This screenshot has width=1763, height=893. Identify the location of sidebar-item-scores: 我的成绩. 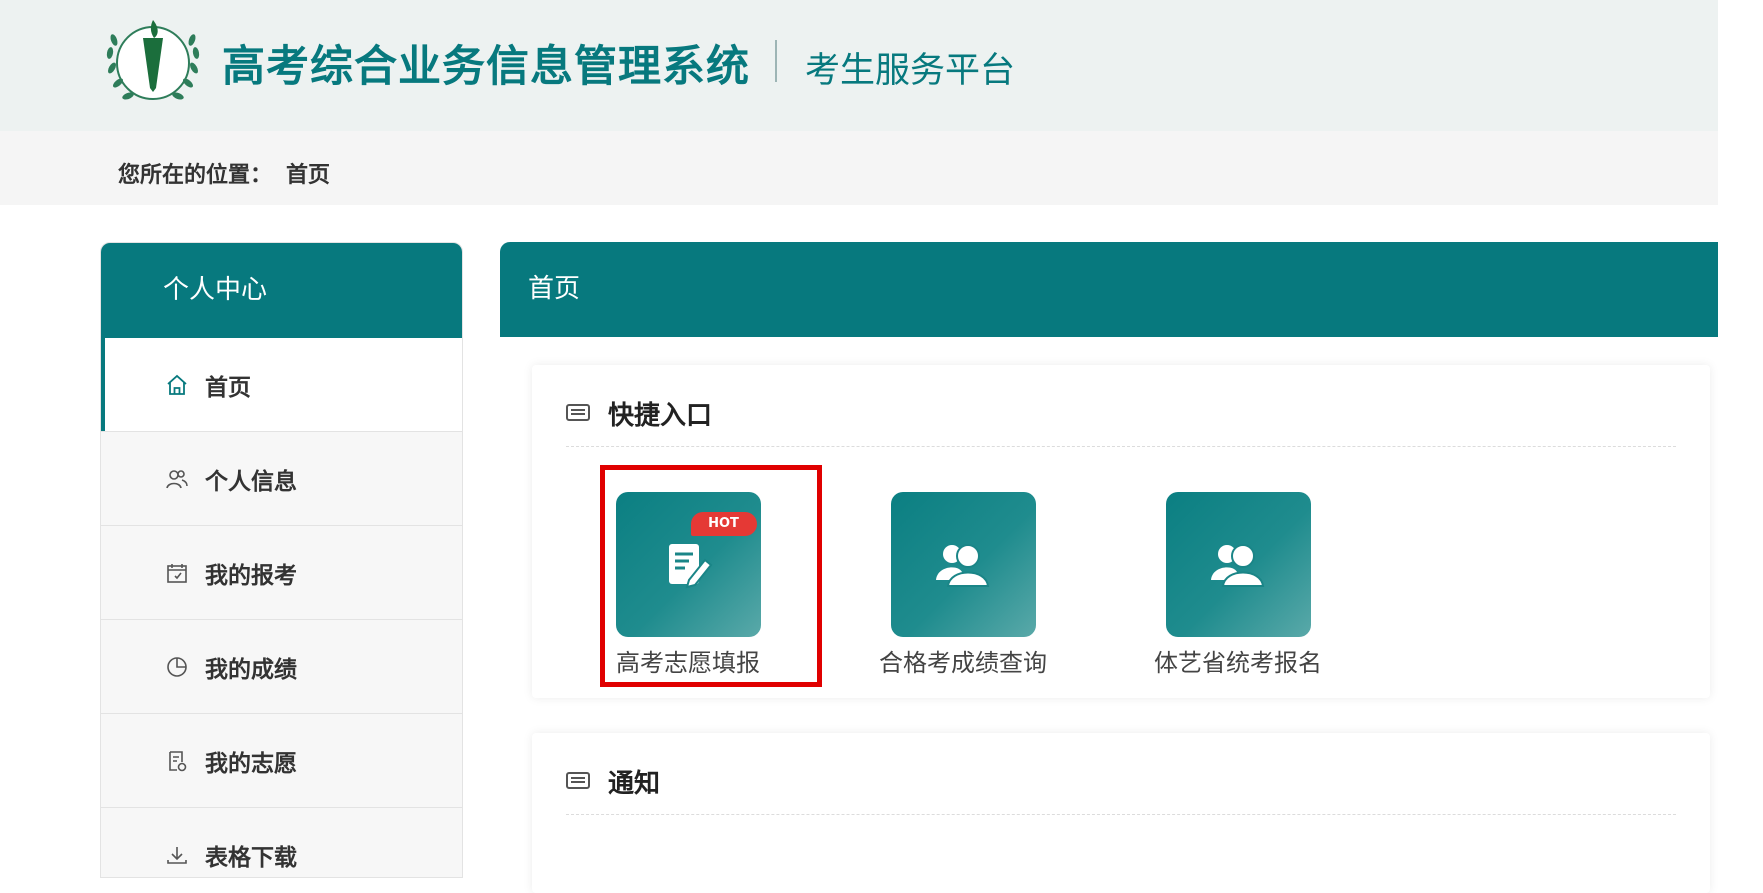
(281, 667).